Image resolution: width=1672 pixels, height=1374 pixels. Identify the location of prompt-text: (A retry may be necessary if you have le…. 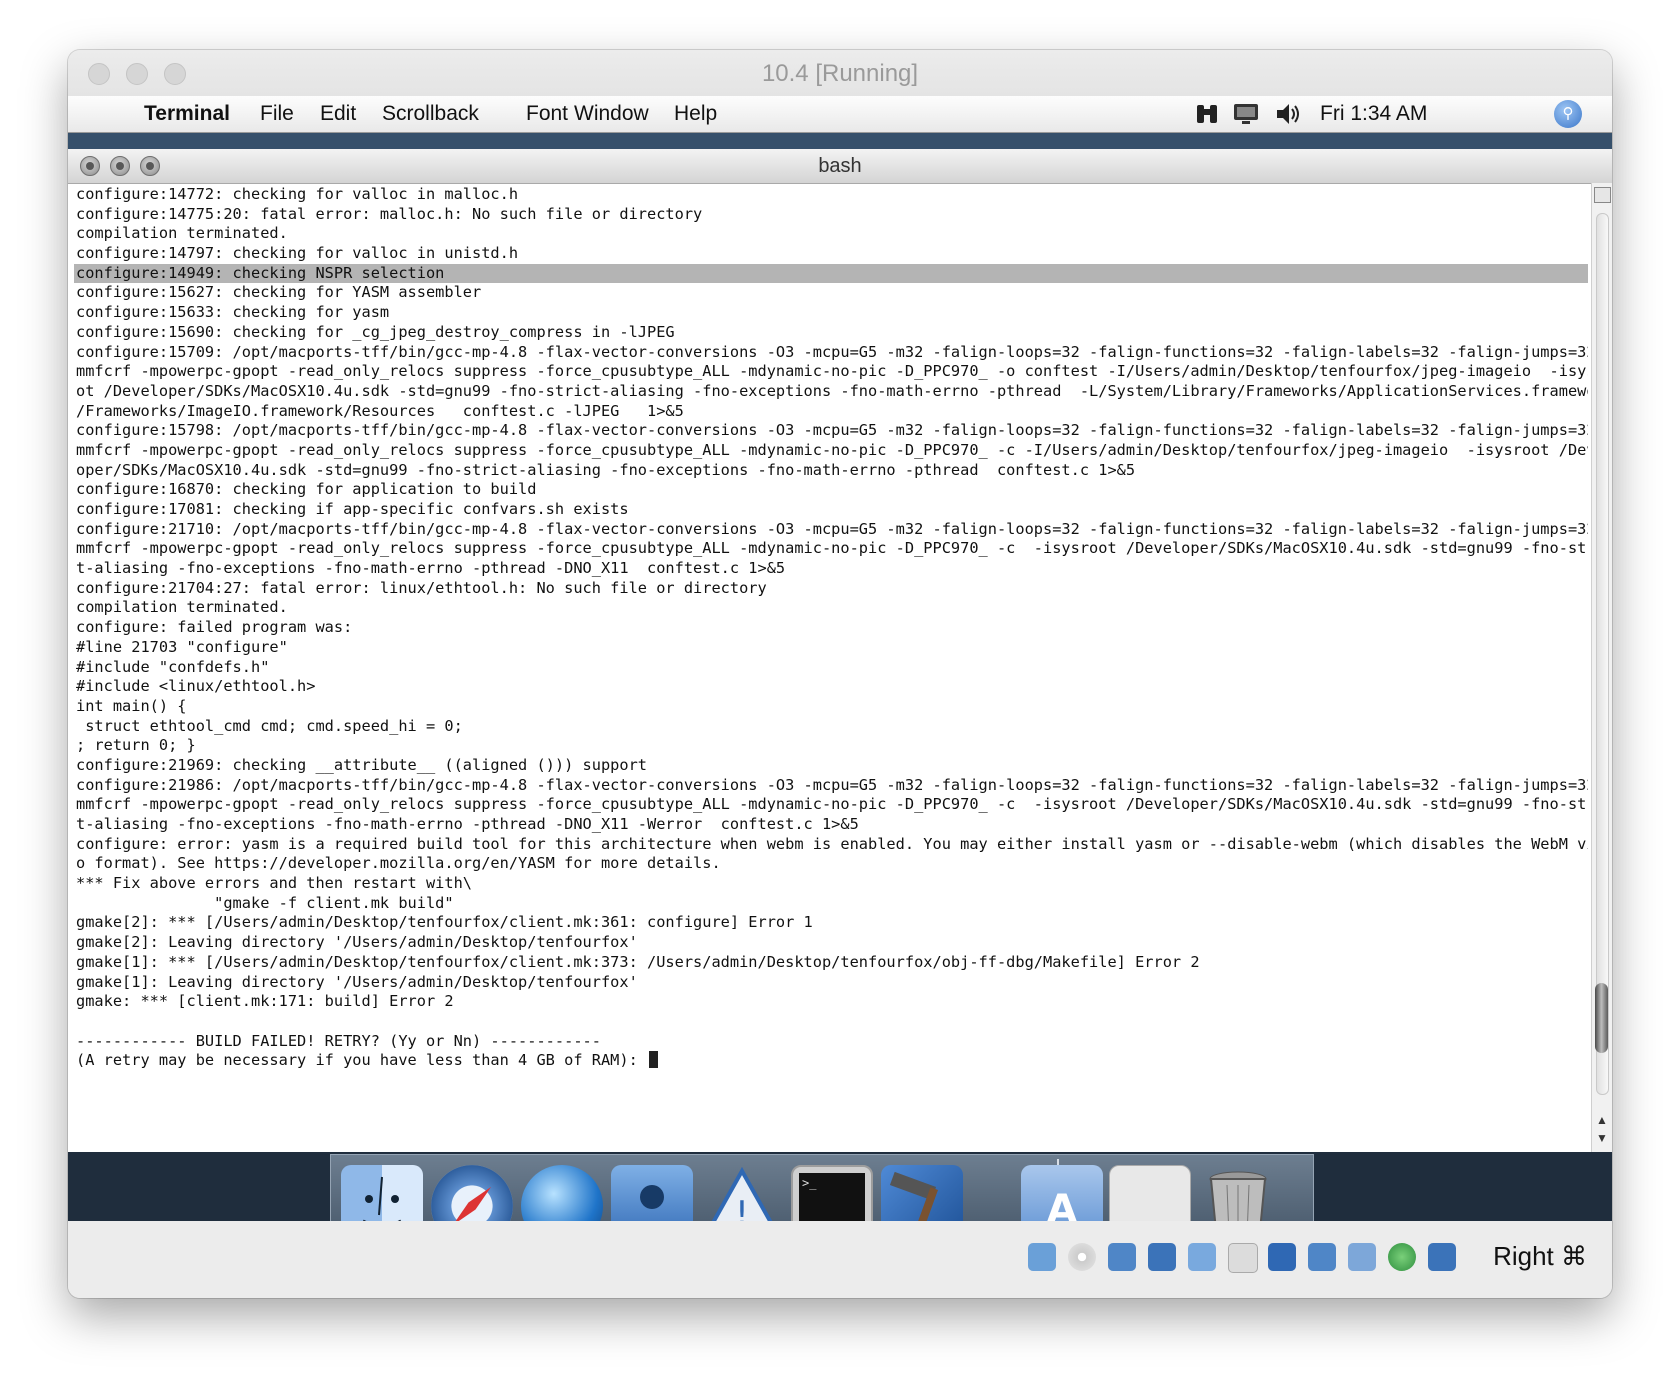
(361, 1060).